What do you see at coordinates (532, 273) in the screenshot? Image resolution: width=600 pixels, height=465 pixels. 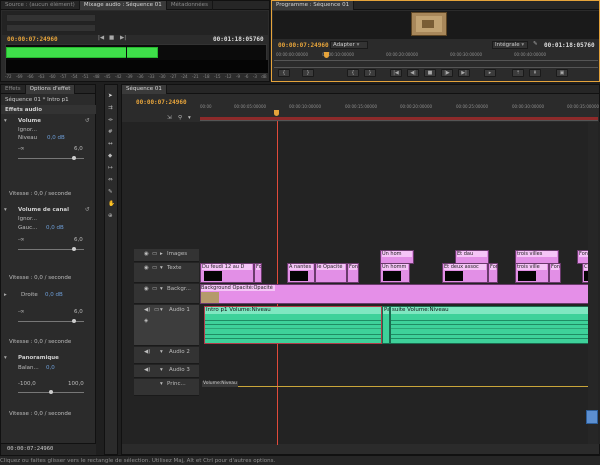 I see `clip-text-9: trois ville` at bounding box center [532, 273].